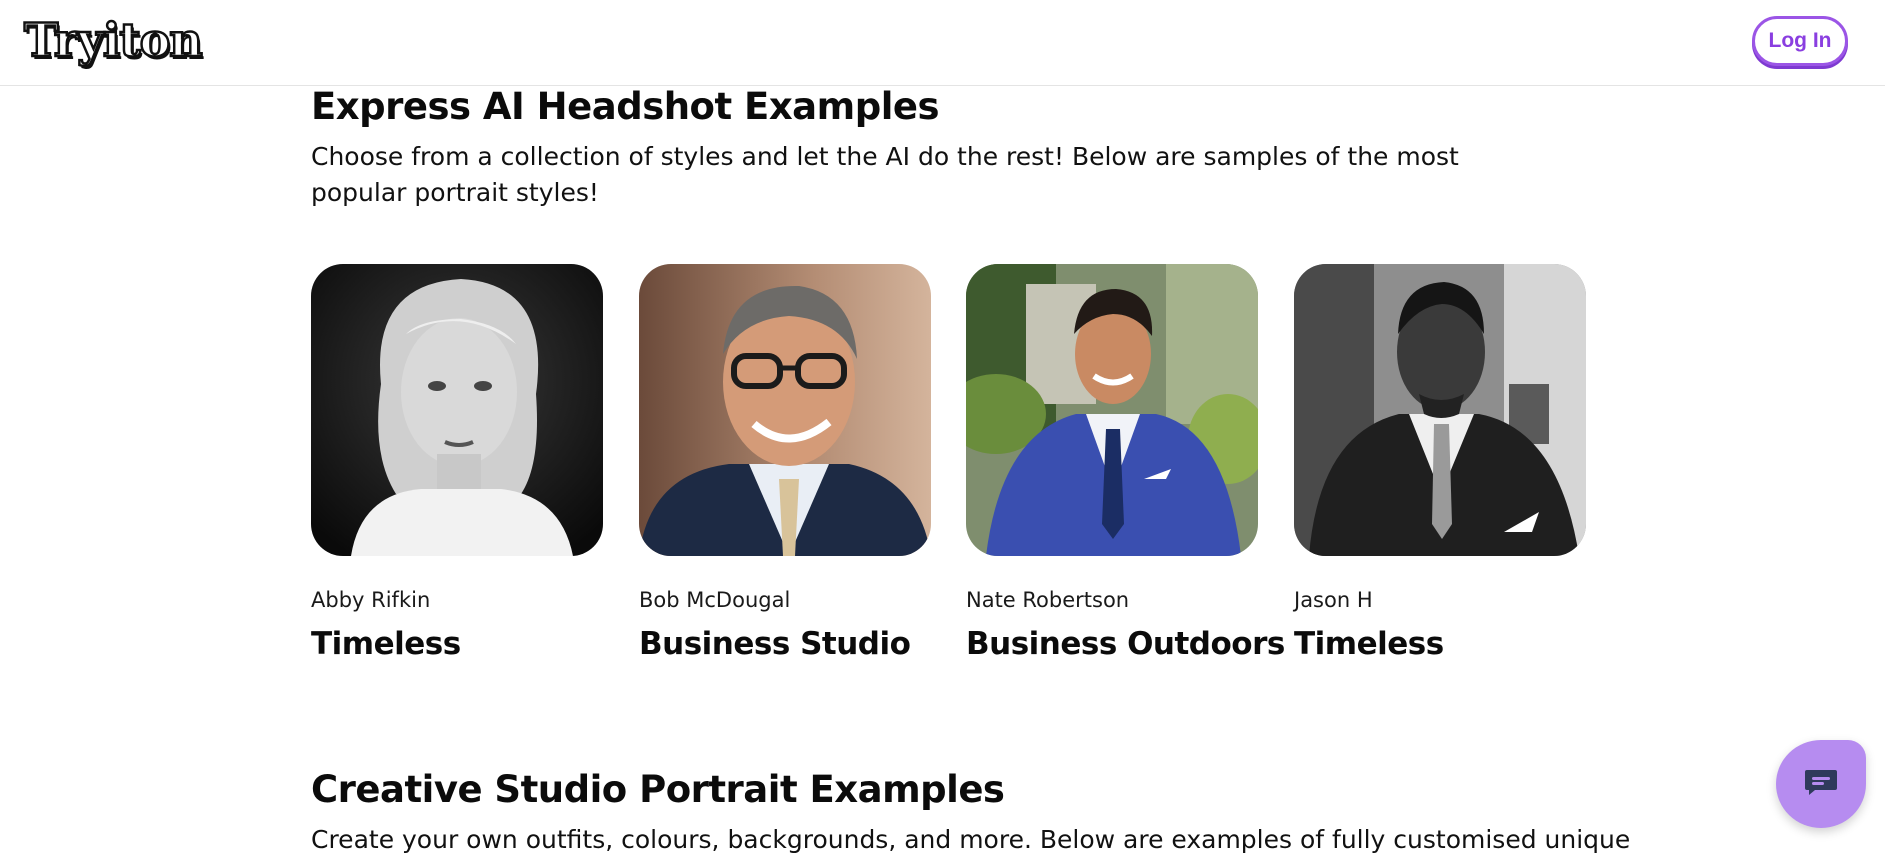  I want to click on example-card: Bob McDougal Business Studio, so click(785, 463).